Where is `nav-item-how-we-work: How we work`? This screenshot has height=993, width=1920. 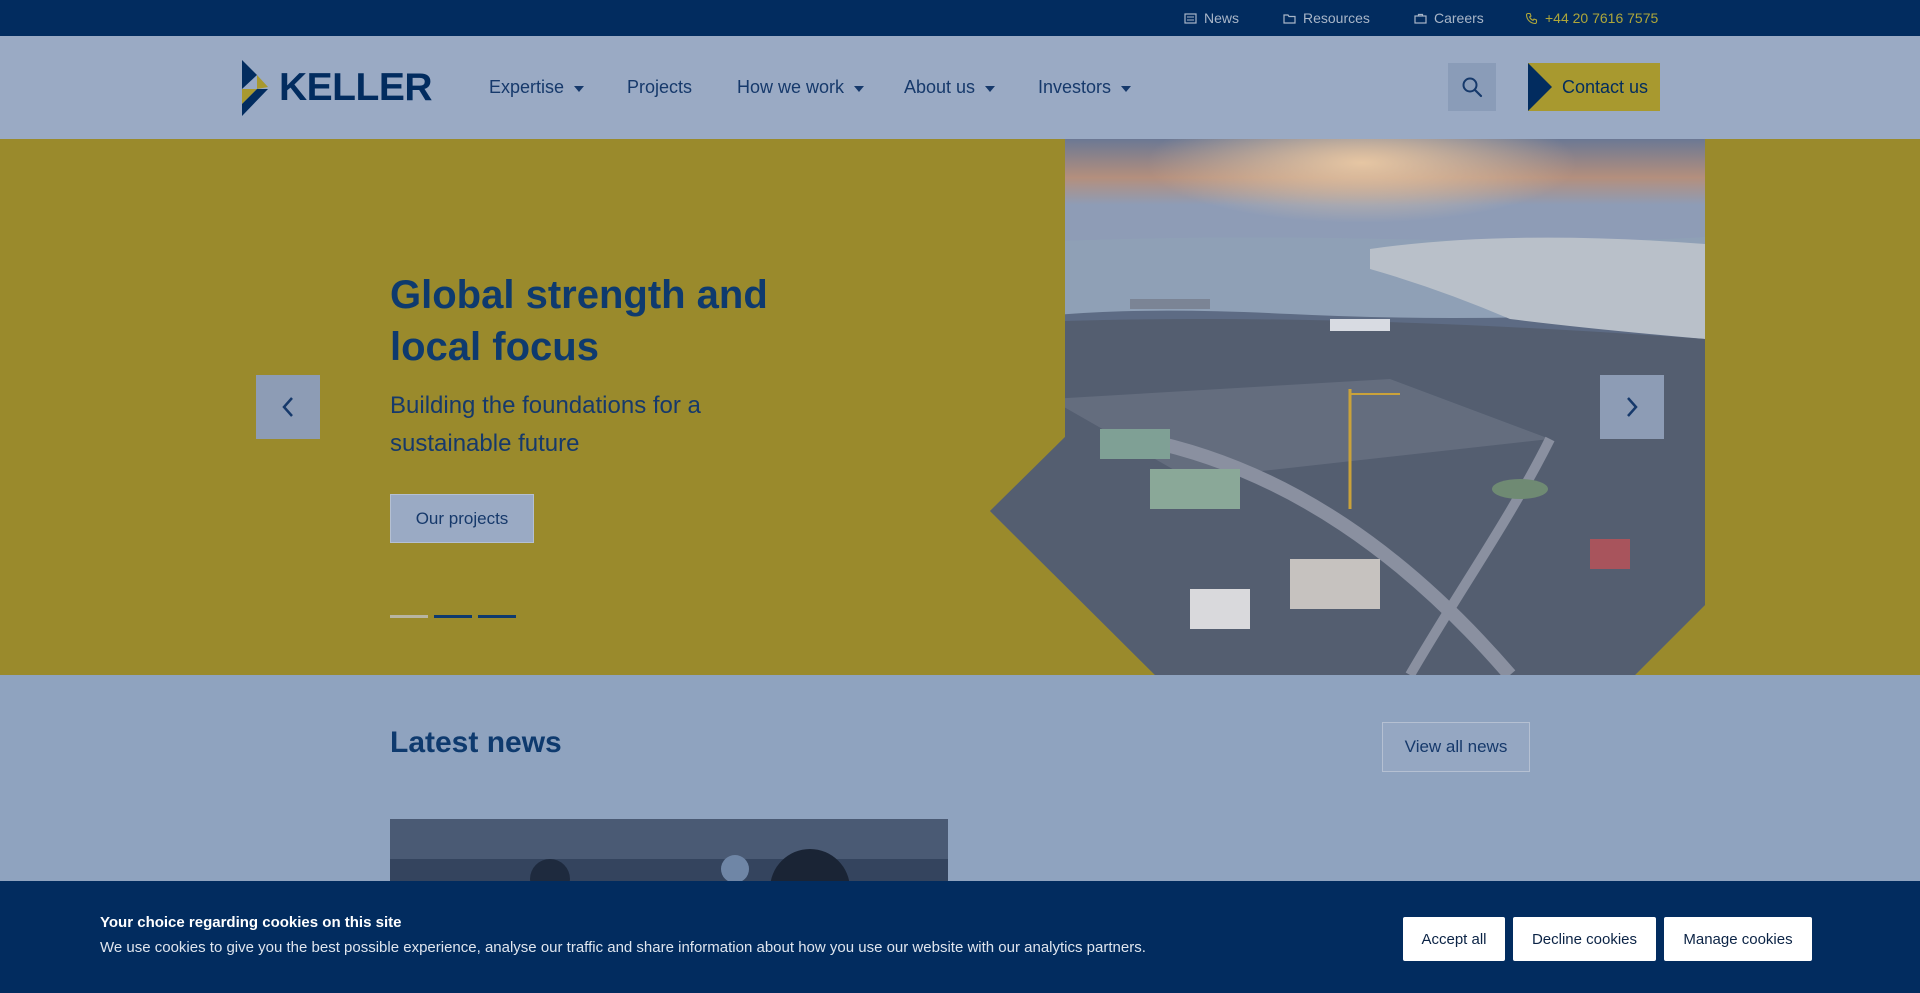 nav-item-how-we-work: How we work is located at coordinates (801, 87).